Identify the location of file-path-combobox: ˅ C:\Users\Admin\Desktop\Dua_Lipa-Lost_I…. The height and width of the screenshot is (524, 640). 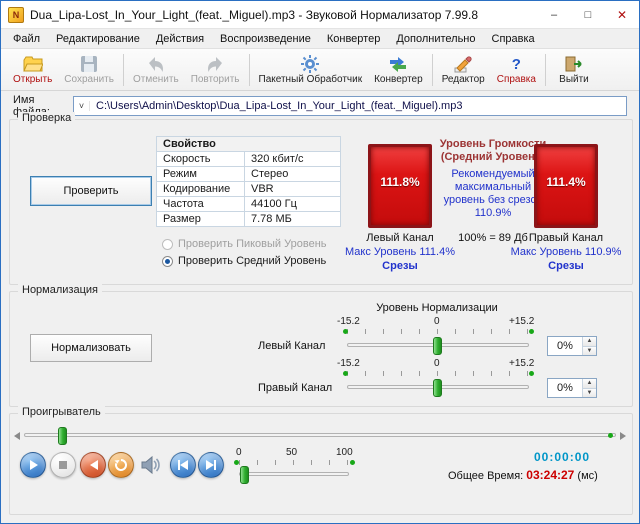
(350, 106).